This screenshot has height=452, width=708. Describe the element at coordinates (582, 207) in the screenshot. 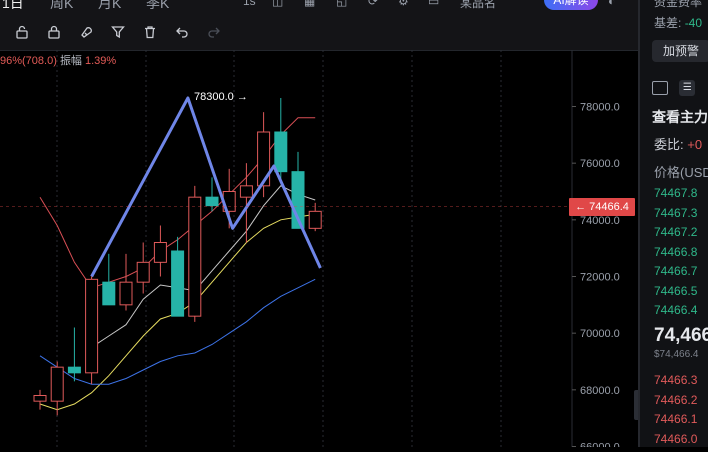

I see `last-price-arrow: ←` at that location.